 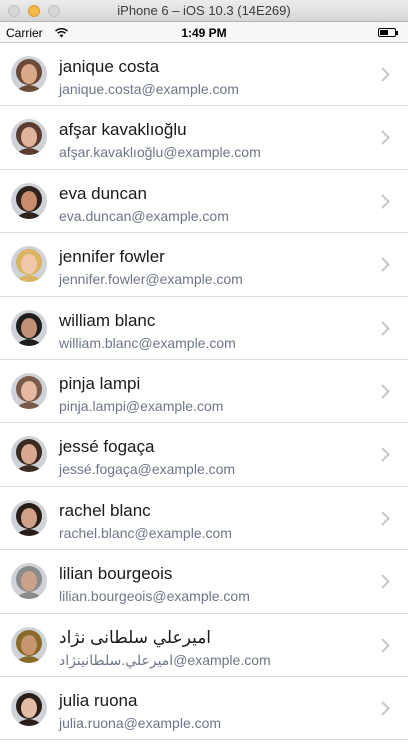 I want to click on contact-row: eva duncan eva.duncan@example.com, so click(x=204, y=202).